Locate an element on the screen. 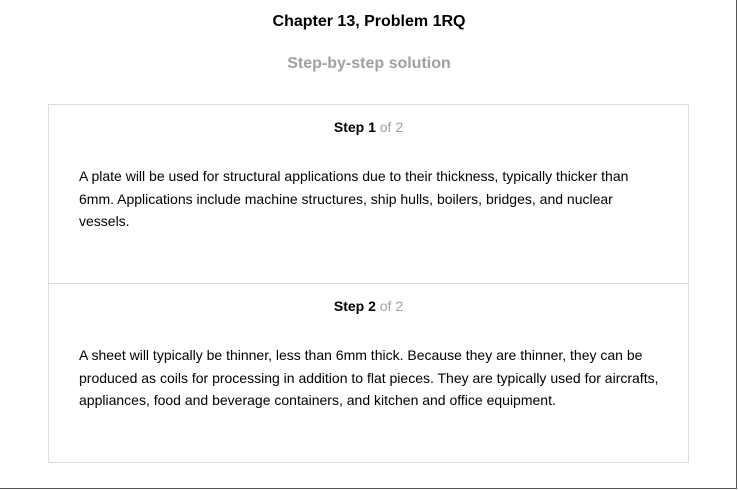 The image size is (738, 490). step-2-label: Step 2 is located at coordinates (354, 306).